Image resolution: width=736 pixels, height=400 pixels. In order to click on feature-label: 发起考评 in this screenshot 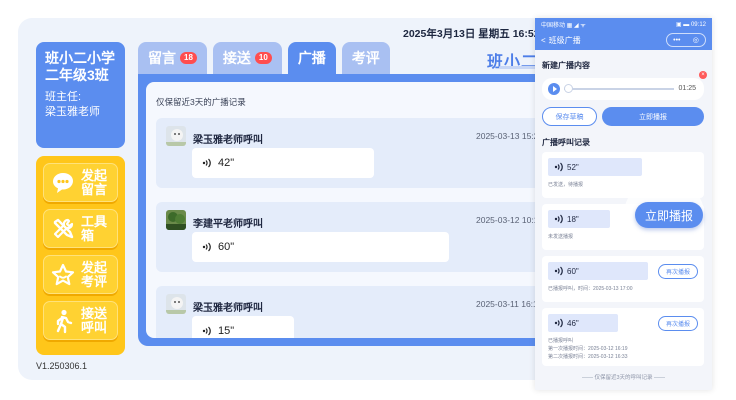, I will do `click(94, 274)`.